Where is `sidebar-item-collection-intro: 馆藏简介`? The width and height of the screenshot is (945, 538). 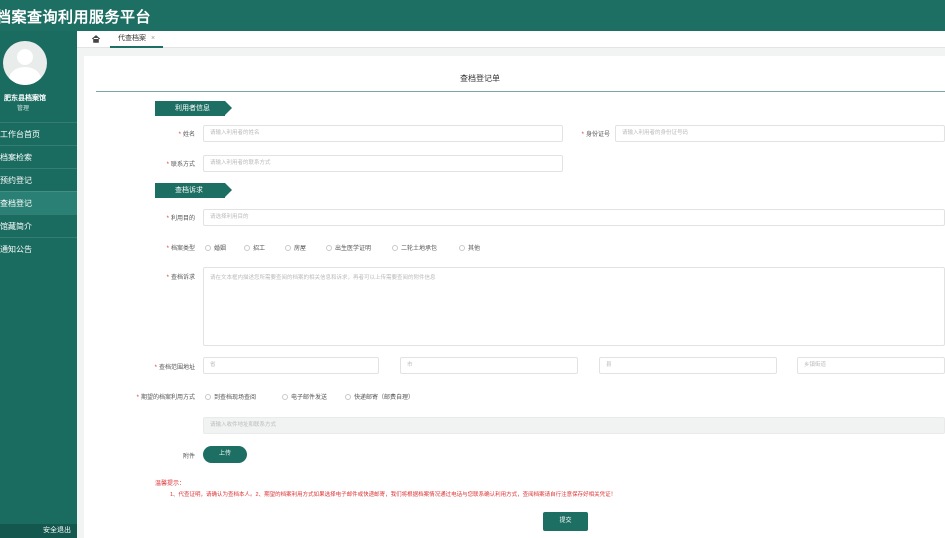 sidebar-item-collection-intro: 馆藏简介 is located at coordinates (38, 225).